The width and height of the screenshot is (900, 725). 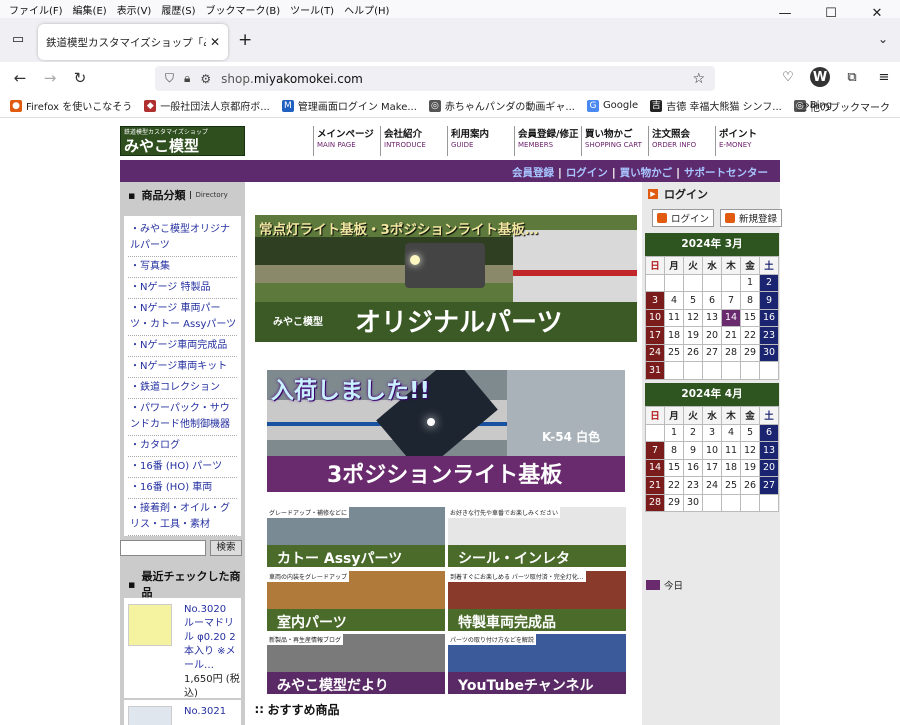 What do you see at coordinates (446, 278) in the screenshot?
I see `banner-original-parts: 常点灯ライト基板・3ポジションライト基板… みやこ模型 オリジナルパーツ` at bounding box center [446, 278].